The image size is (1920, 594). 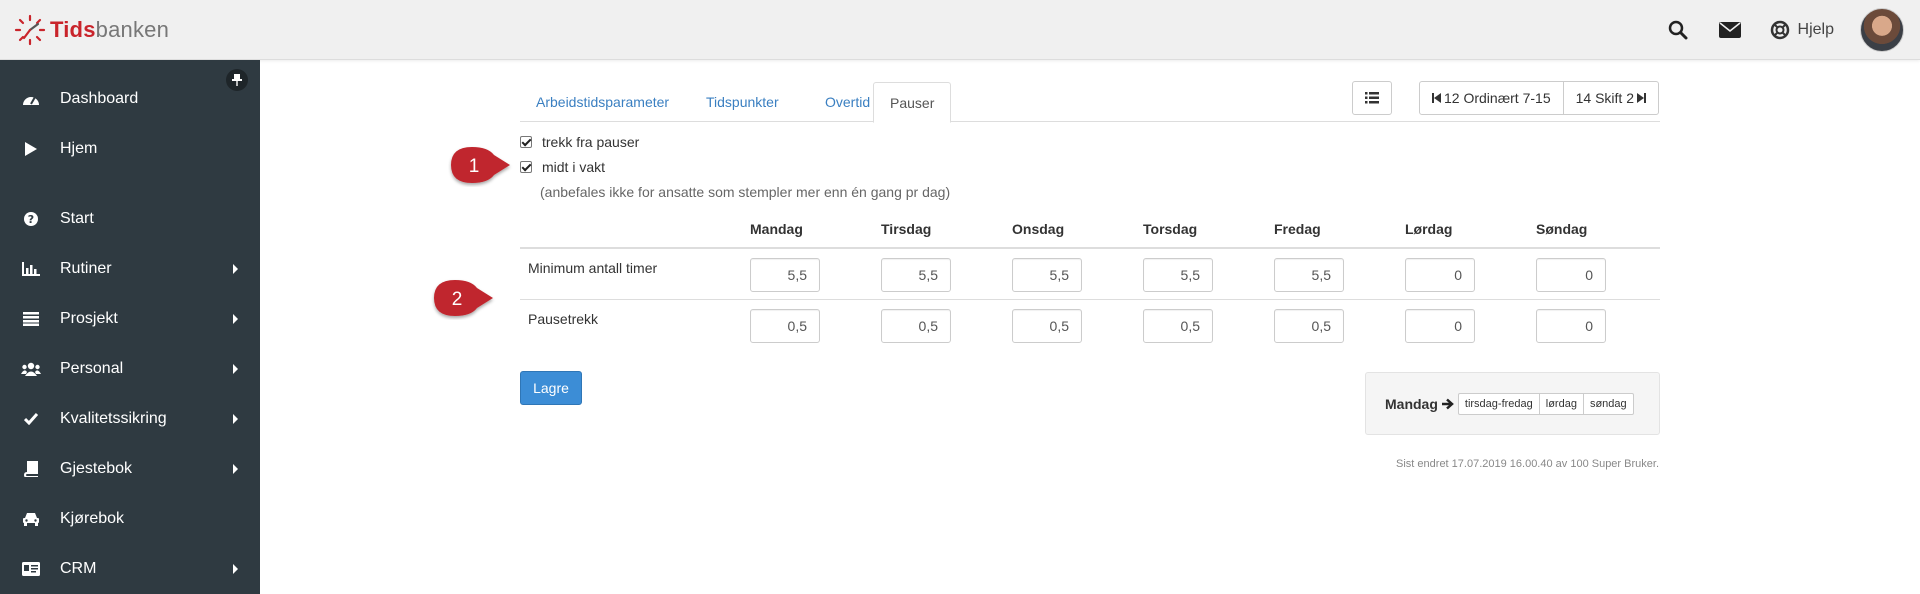 What do you see at coordinates (92, 518) in the screenshot?
I see `sidebar-item-label: Kjørebok` at bounding box center [92, 518].